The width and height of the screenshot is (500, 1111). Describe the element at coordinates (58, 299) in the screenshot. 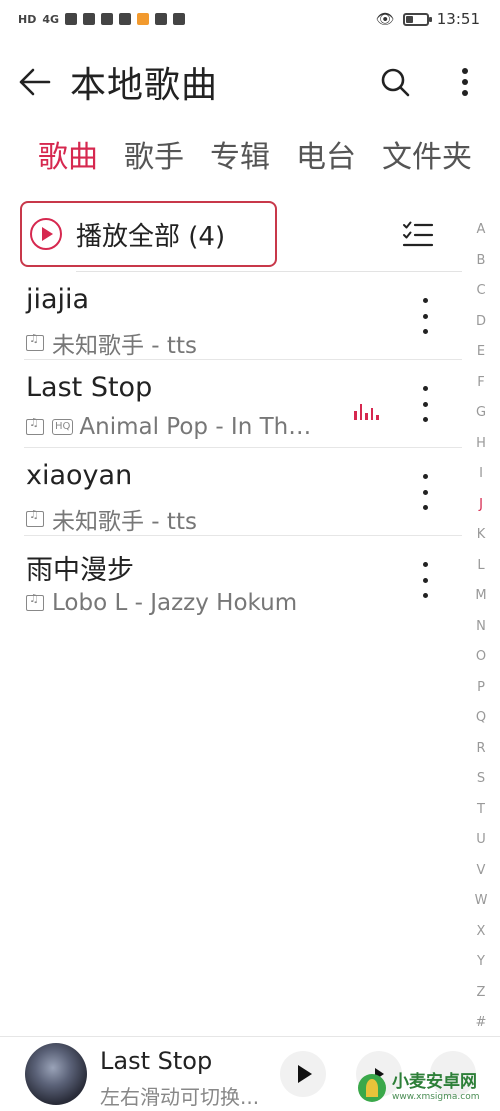

I see `song-title: jiajia` at that location.